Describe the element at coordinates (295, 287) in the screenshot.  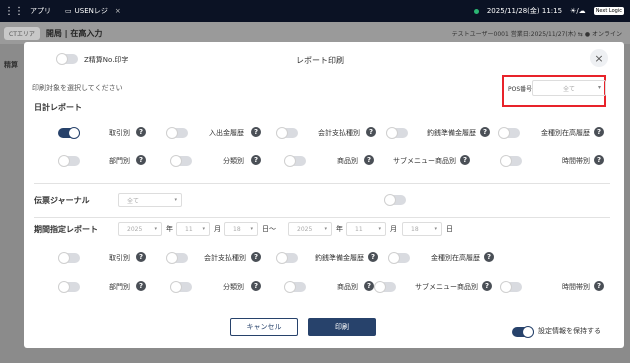
I see `toggle-period-product` at that location.